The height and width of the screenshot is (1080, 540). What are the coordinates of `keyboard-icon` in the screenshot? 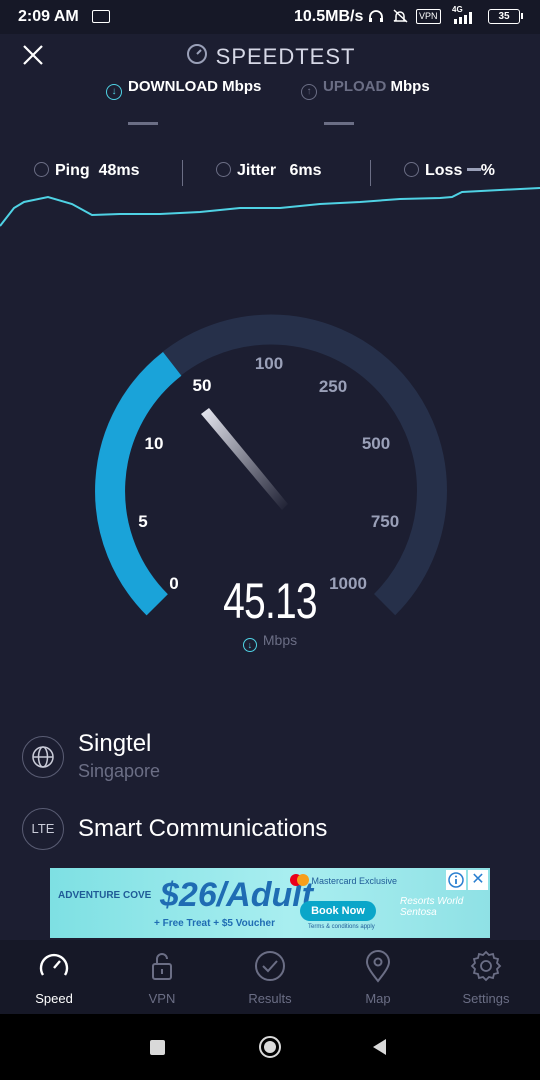 It's located at (101, 16).